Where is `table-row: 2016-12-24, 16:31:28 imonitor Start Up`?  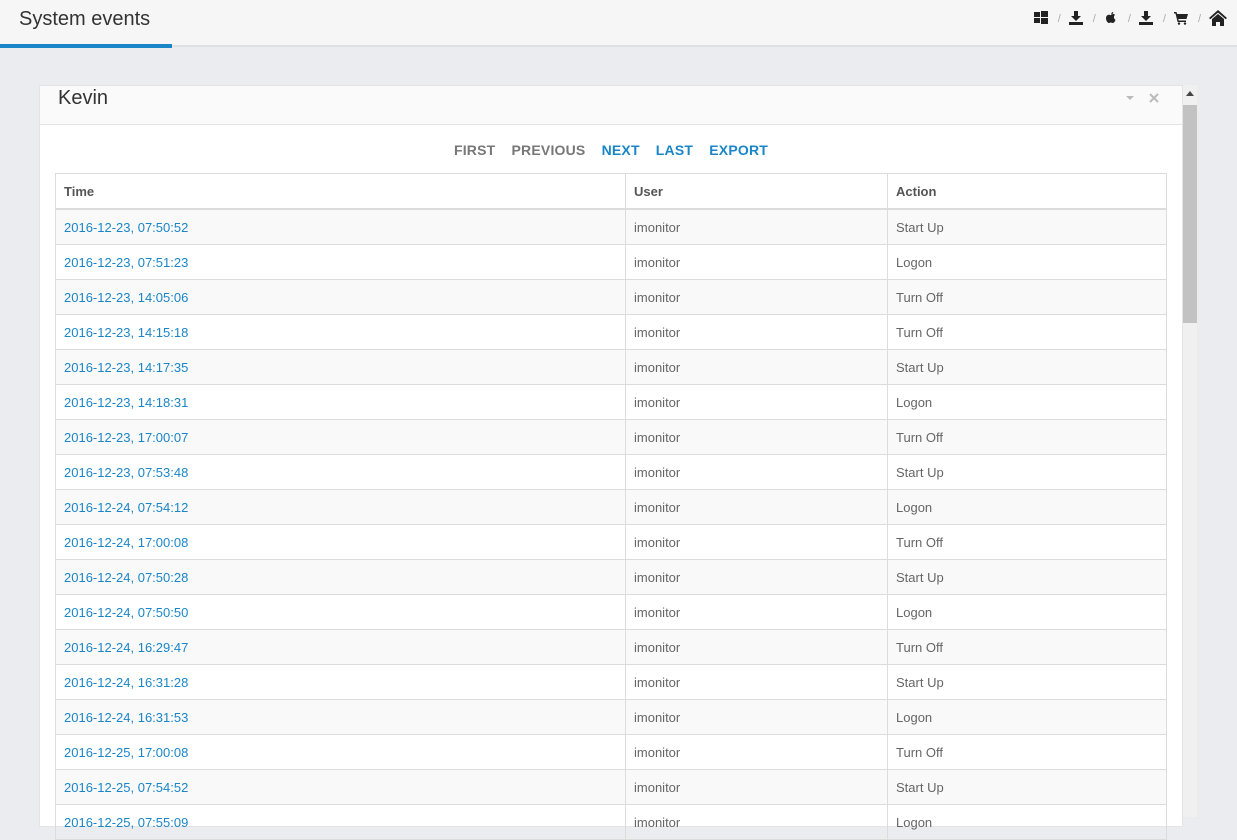
table-row: 2016-12-24, 16:31:28 imonitor Start Up is located at coordinates (611, 682).